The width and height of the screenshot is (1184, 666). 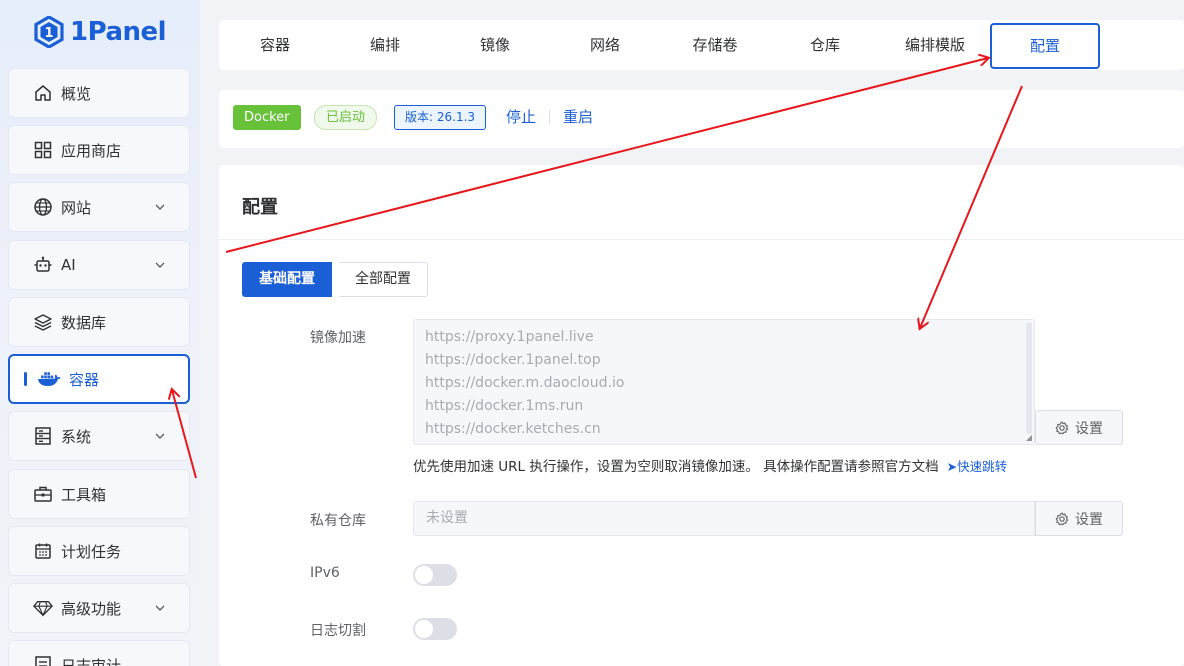 I want to click on mirror-url: https://docker.m.daocloud.io, so click(x=525, y=383).